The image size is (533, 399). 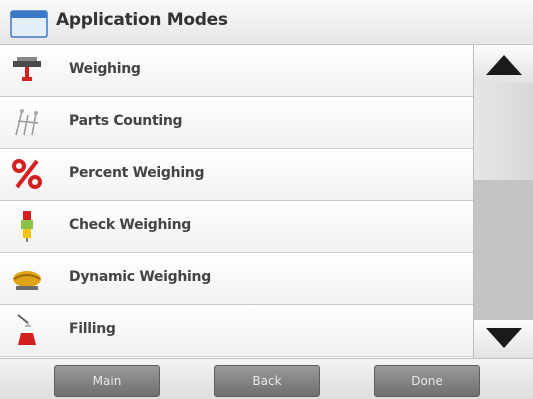 I want to click on mode-item-filling: Filling, so click(x=236, y=331).